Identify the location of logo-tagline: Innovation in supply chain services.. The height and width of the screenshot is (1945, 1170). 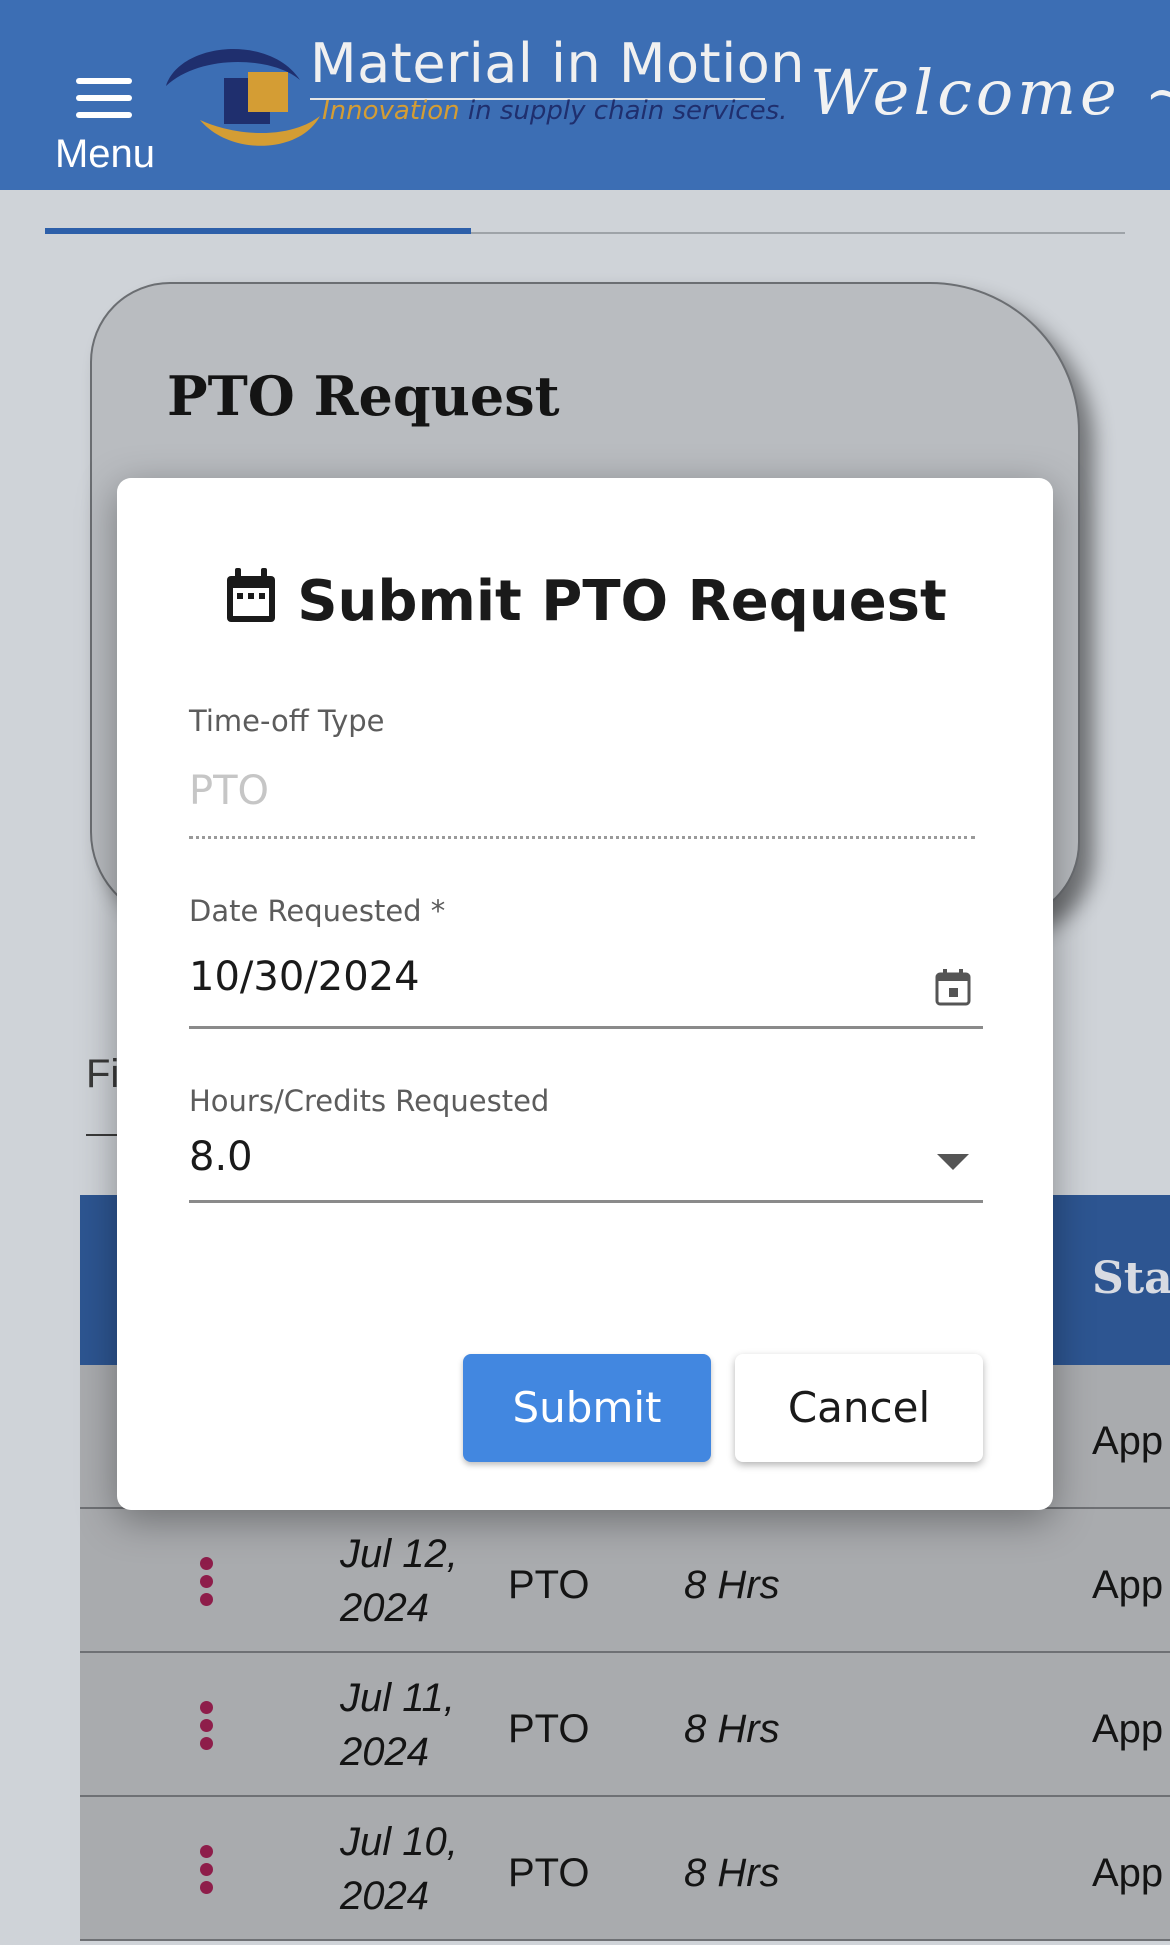
(554, 111).